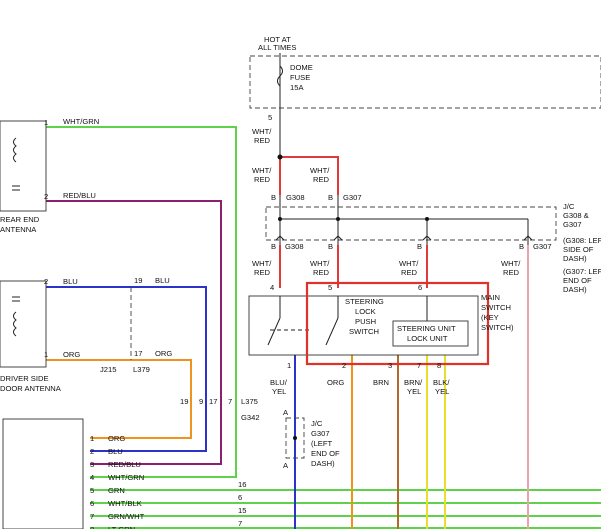  I want to click on jc-top-label: G307, so click(572, 224).